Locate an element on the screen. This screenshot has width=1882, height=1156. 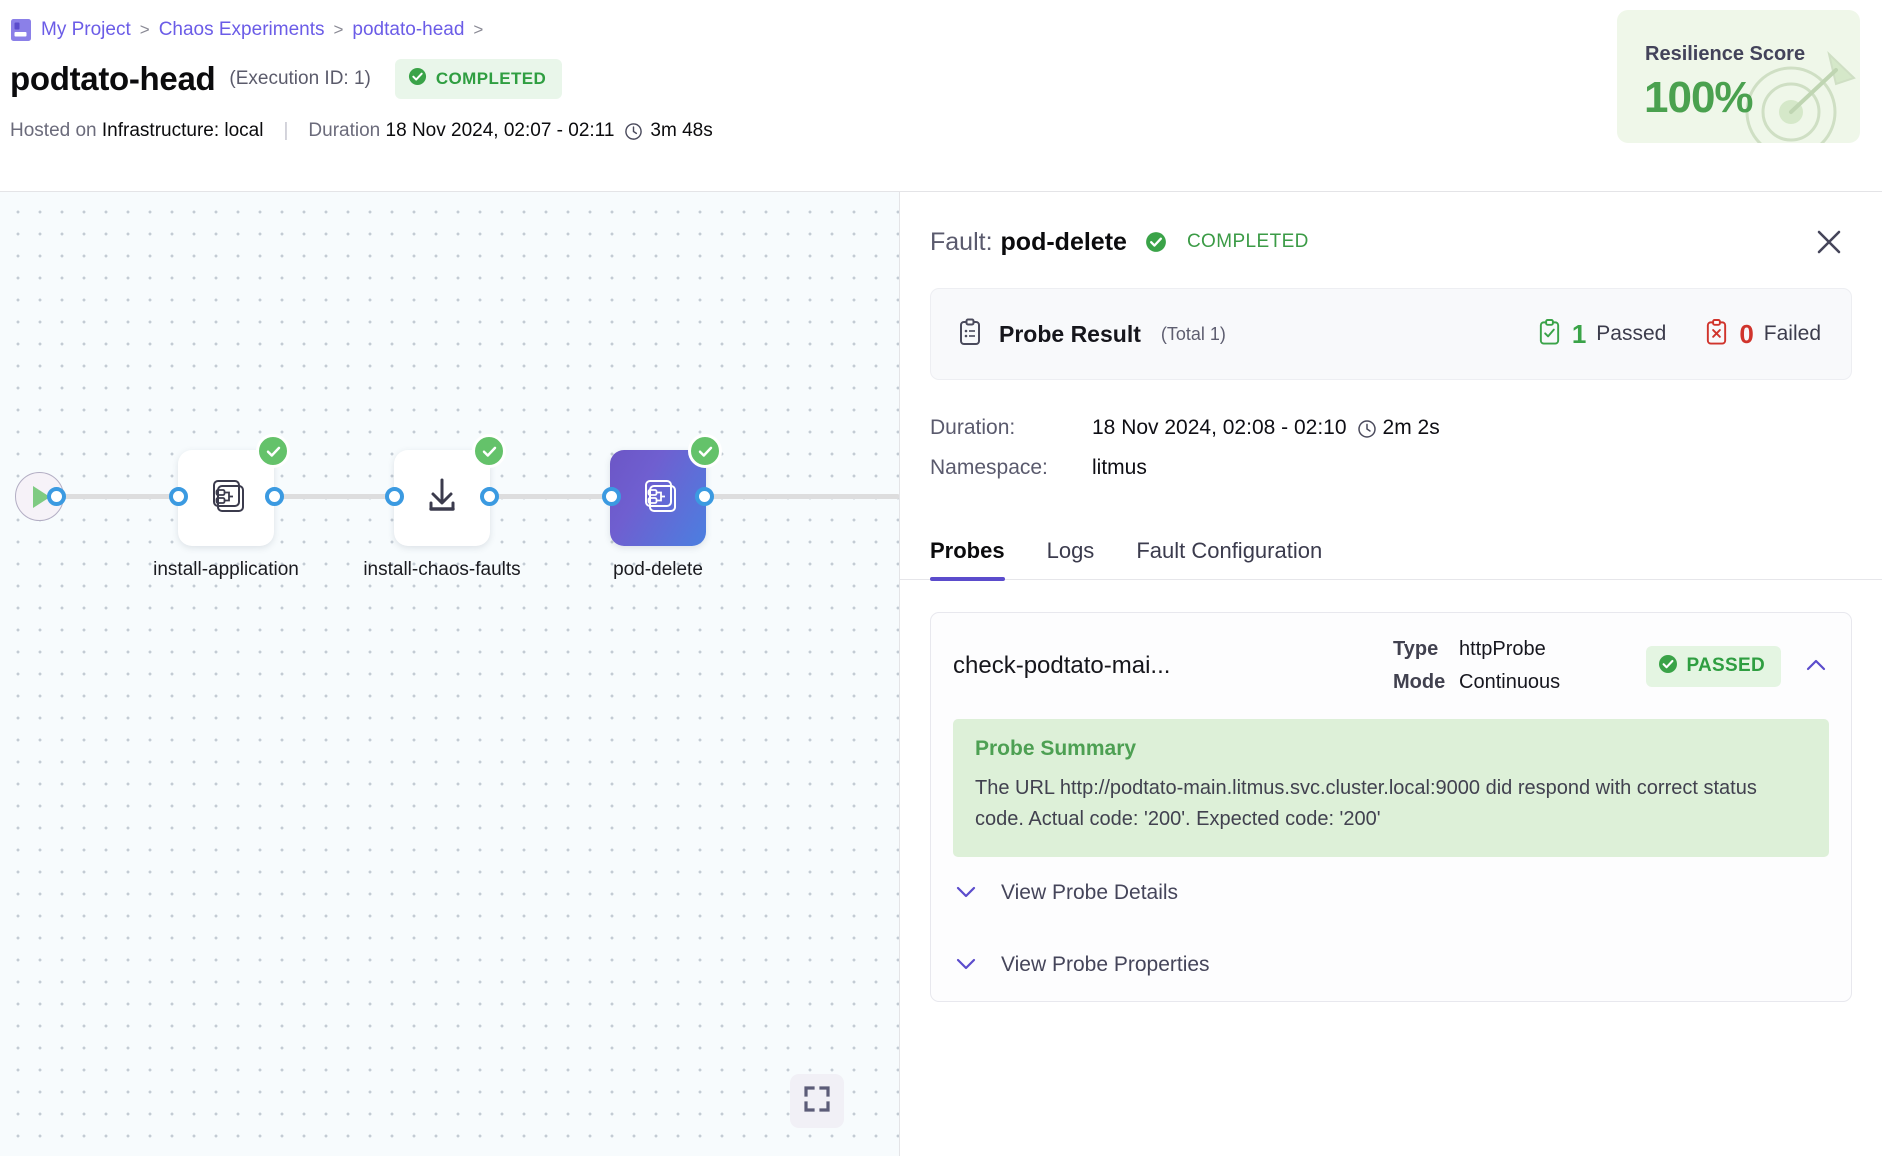
hosted-on-value: Infrastructure: local is located at coordinates (182, 130).